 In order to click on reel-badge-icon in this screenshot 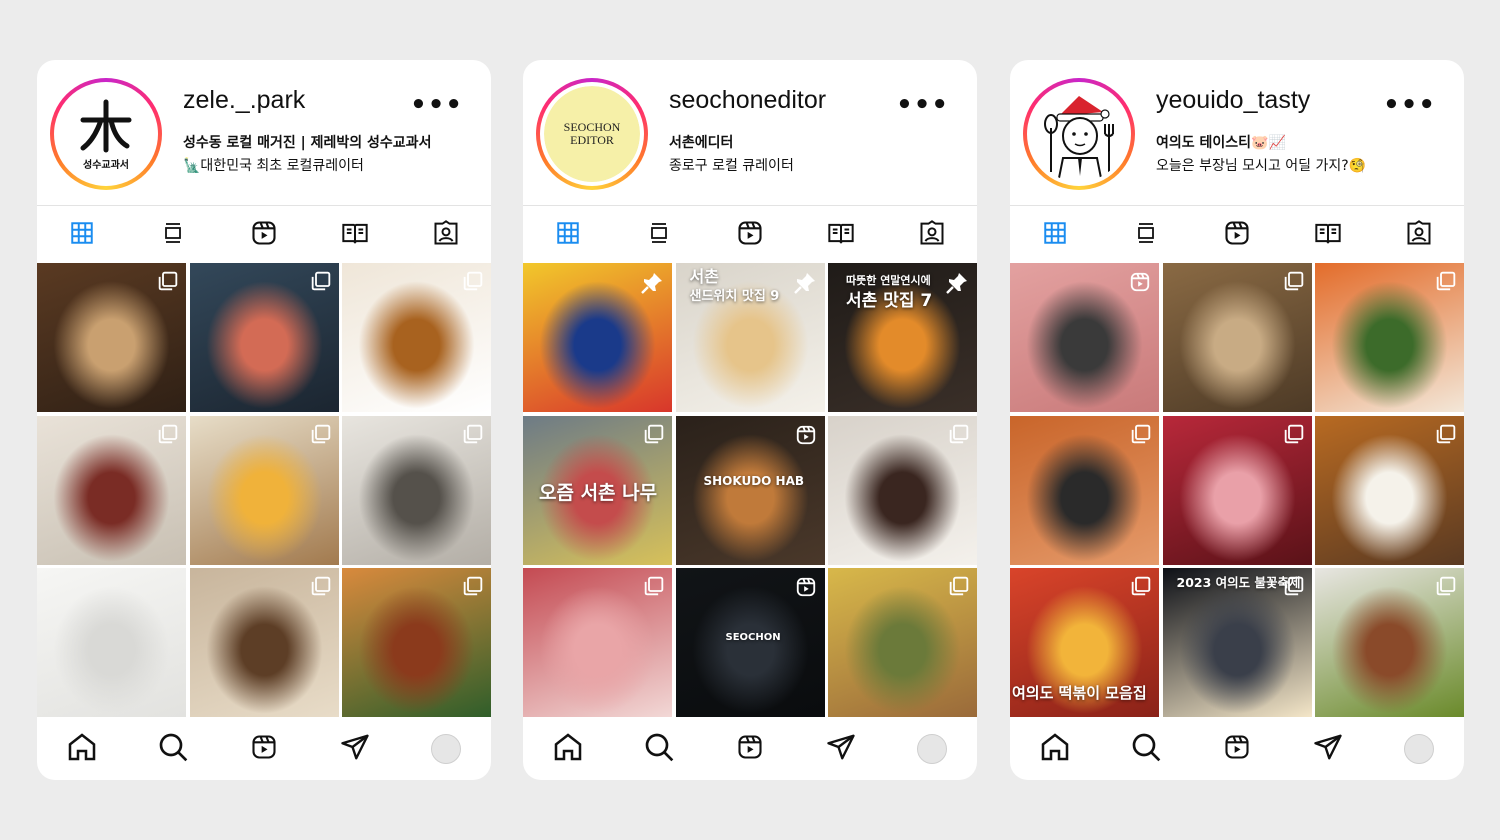, I will do `click(806, 437)`.